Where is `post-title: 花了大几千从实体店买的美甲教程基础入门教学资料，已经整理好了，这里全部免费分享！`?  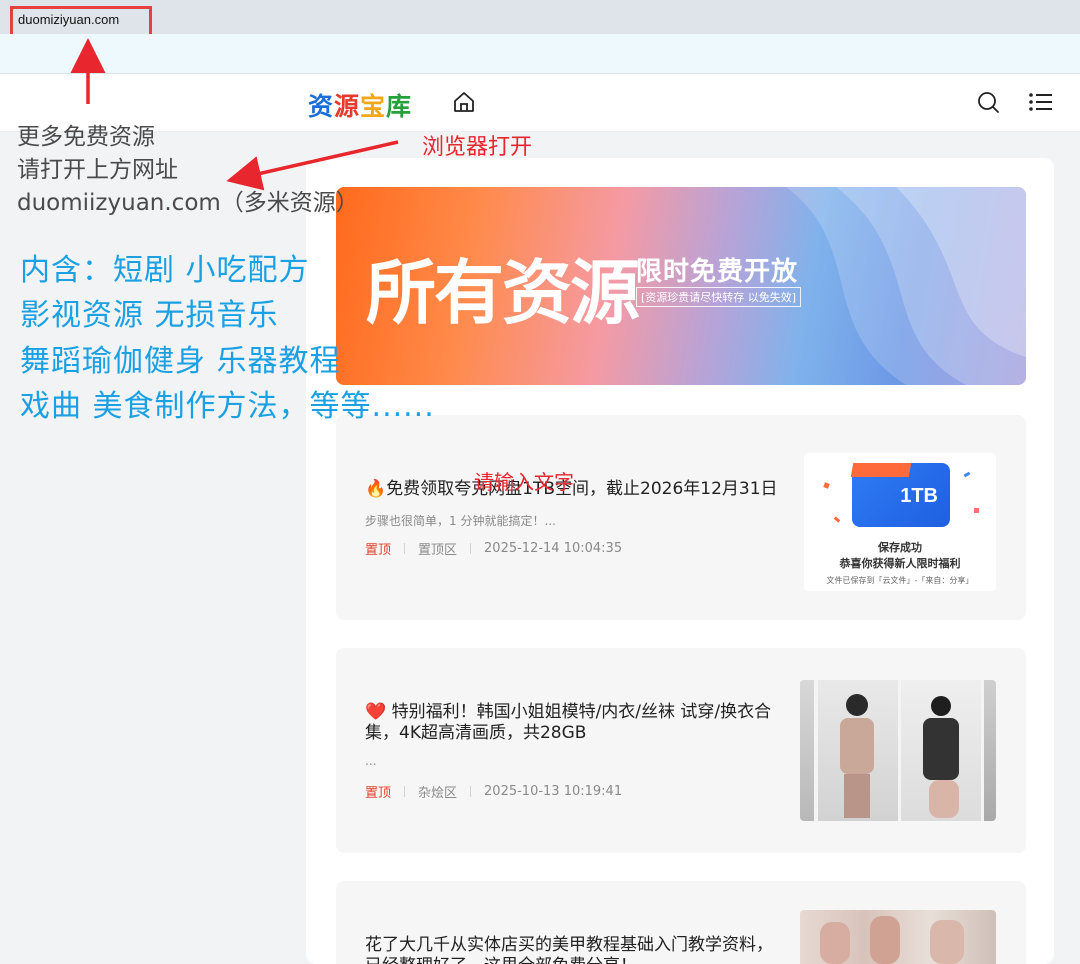
post-title: 花了大几千从实体店买的美甲教程基础入门教学资料，已经整理好了，这里全部免费分享！ is located at coordinates (575, 949).